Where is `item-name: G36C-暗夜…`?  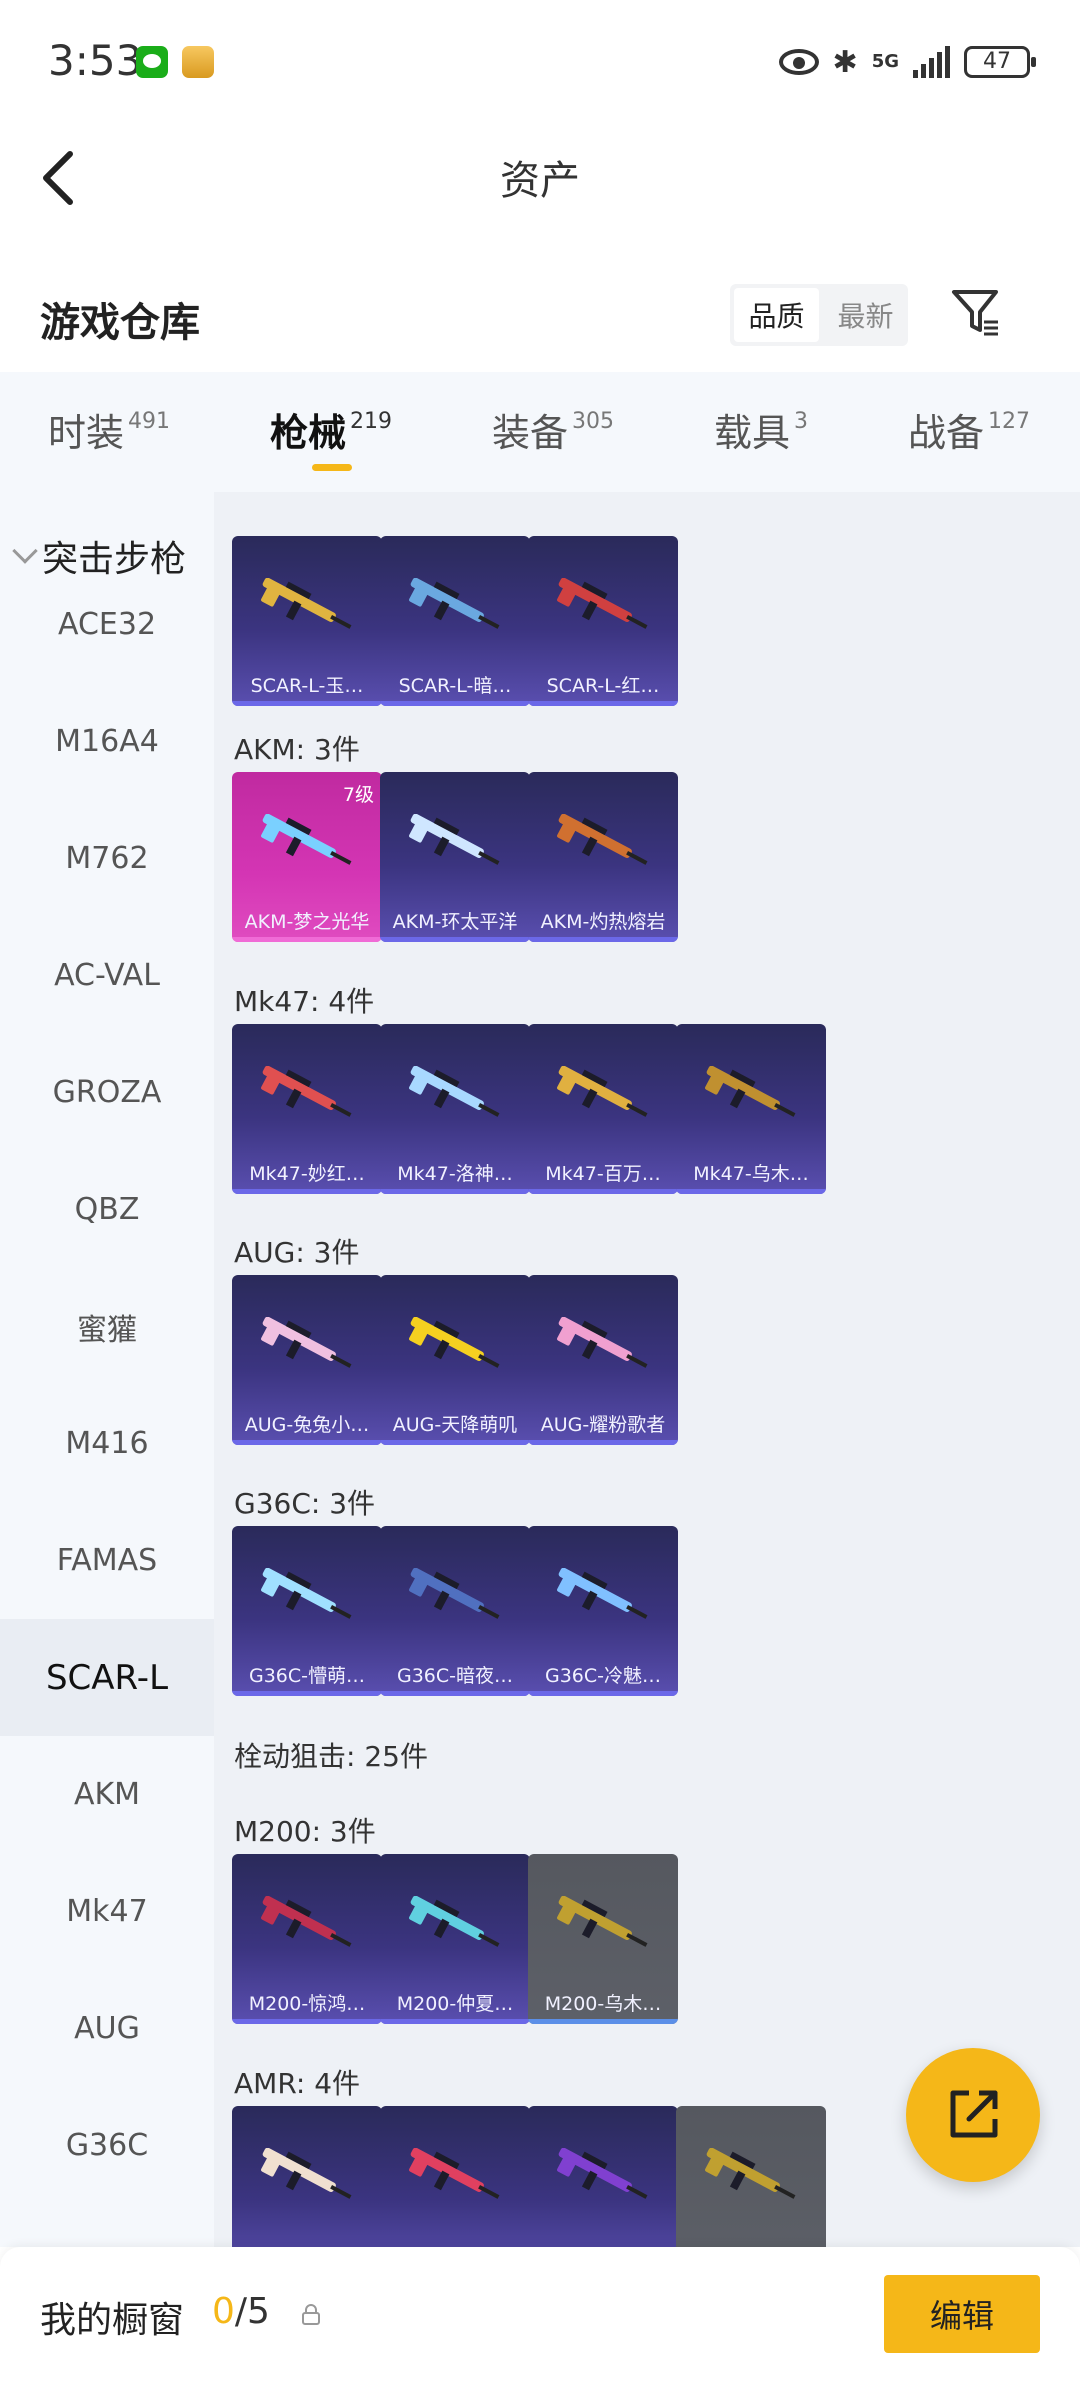 item-name: G36C-暗夜… is located at coordinates (455, 1676).